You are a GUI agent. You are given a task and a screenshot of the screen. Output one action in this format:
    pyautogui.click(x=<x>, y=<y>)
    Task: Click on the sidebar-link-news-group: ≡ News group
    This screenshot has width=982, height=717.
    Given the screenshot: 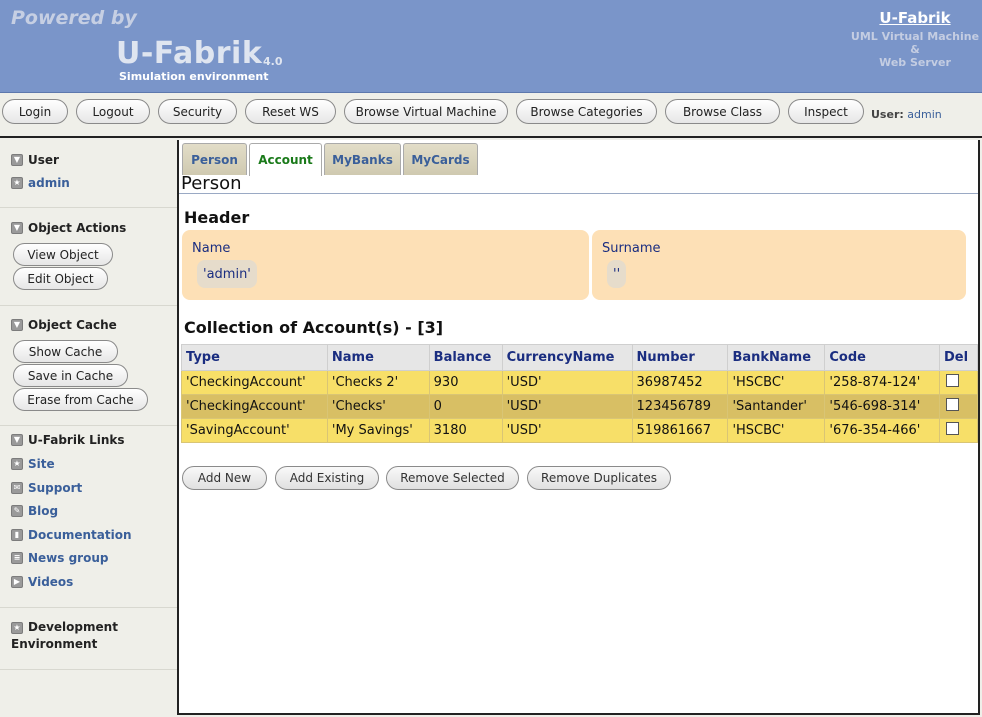 What is the action you would take?
    pyautogui.click(x=59, y=558)
    